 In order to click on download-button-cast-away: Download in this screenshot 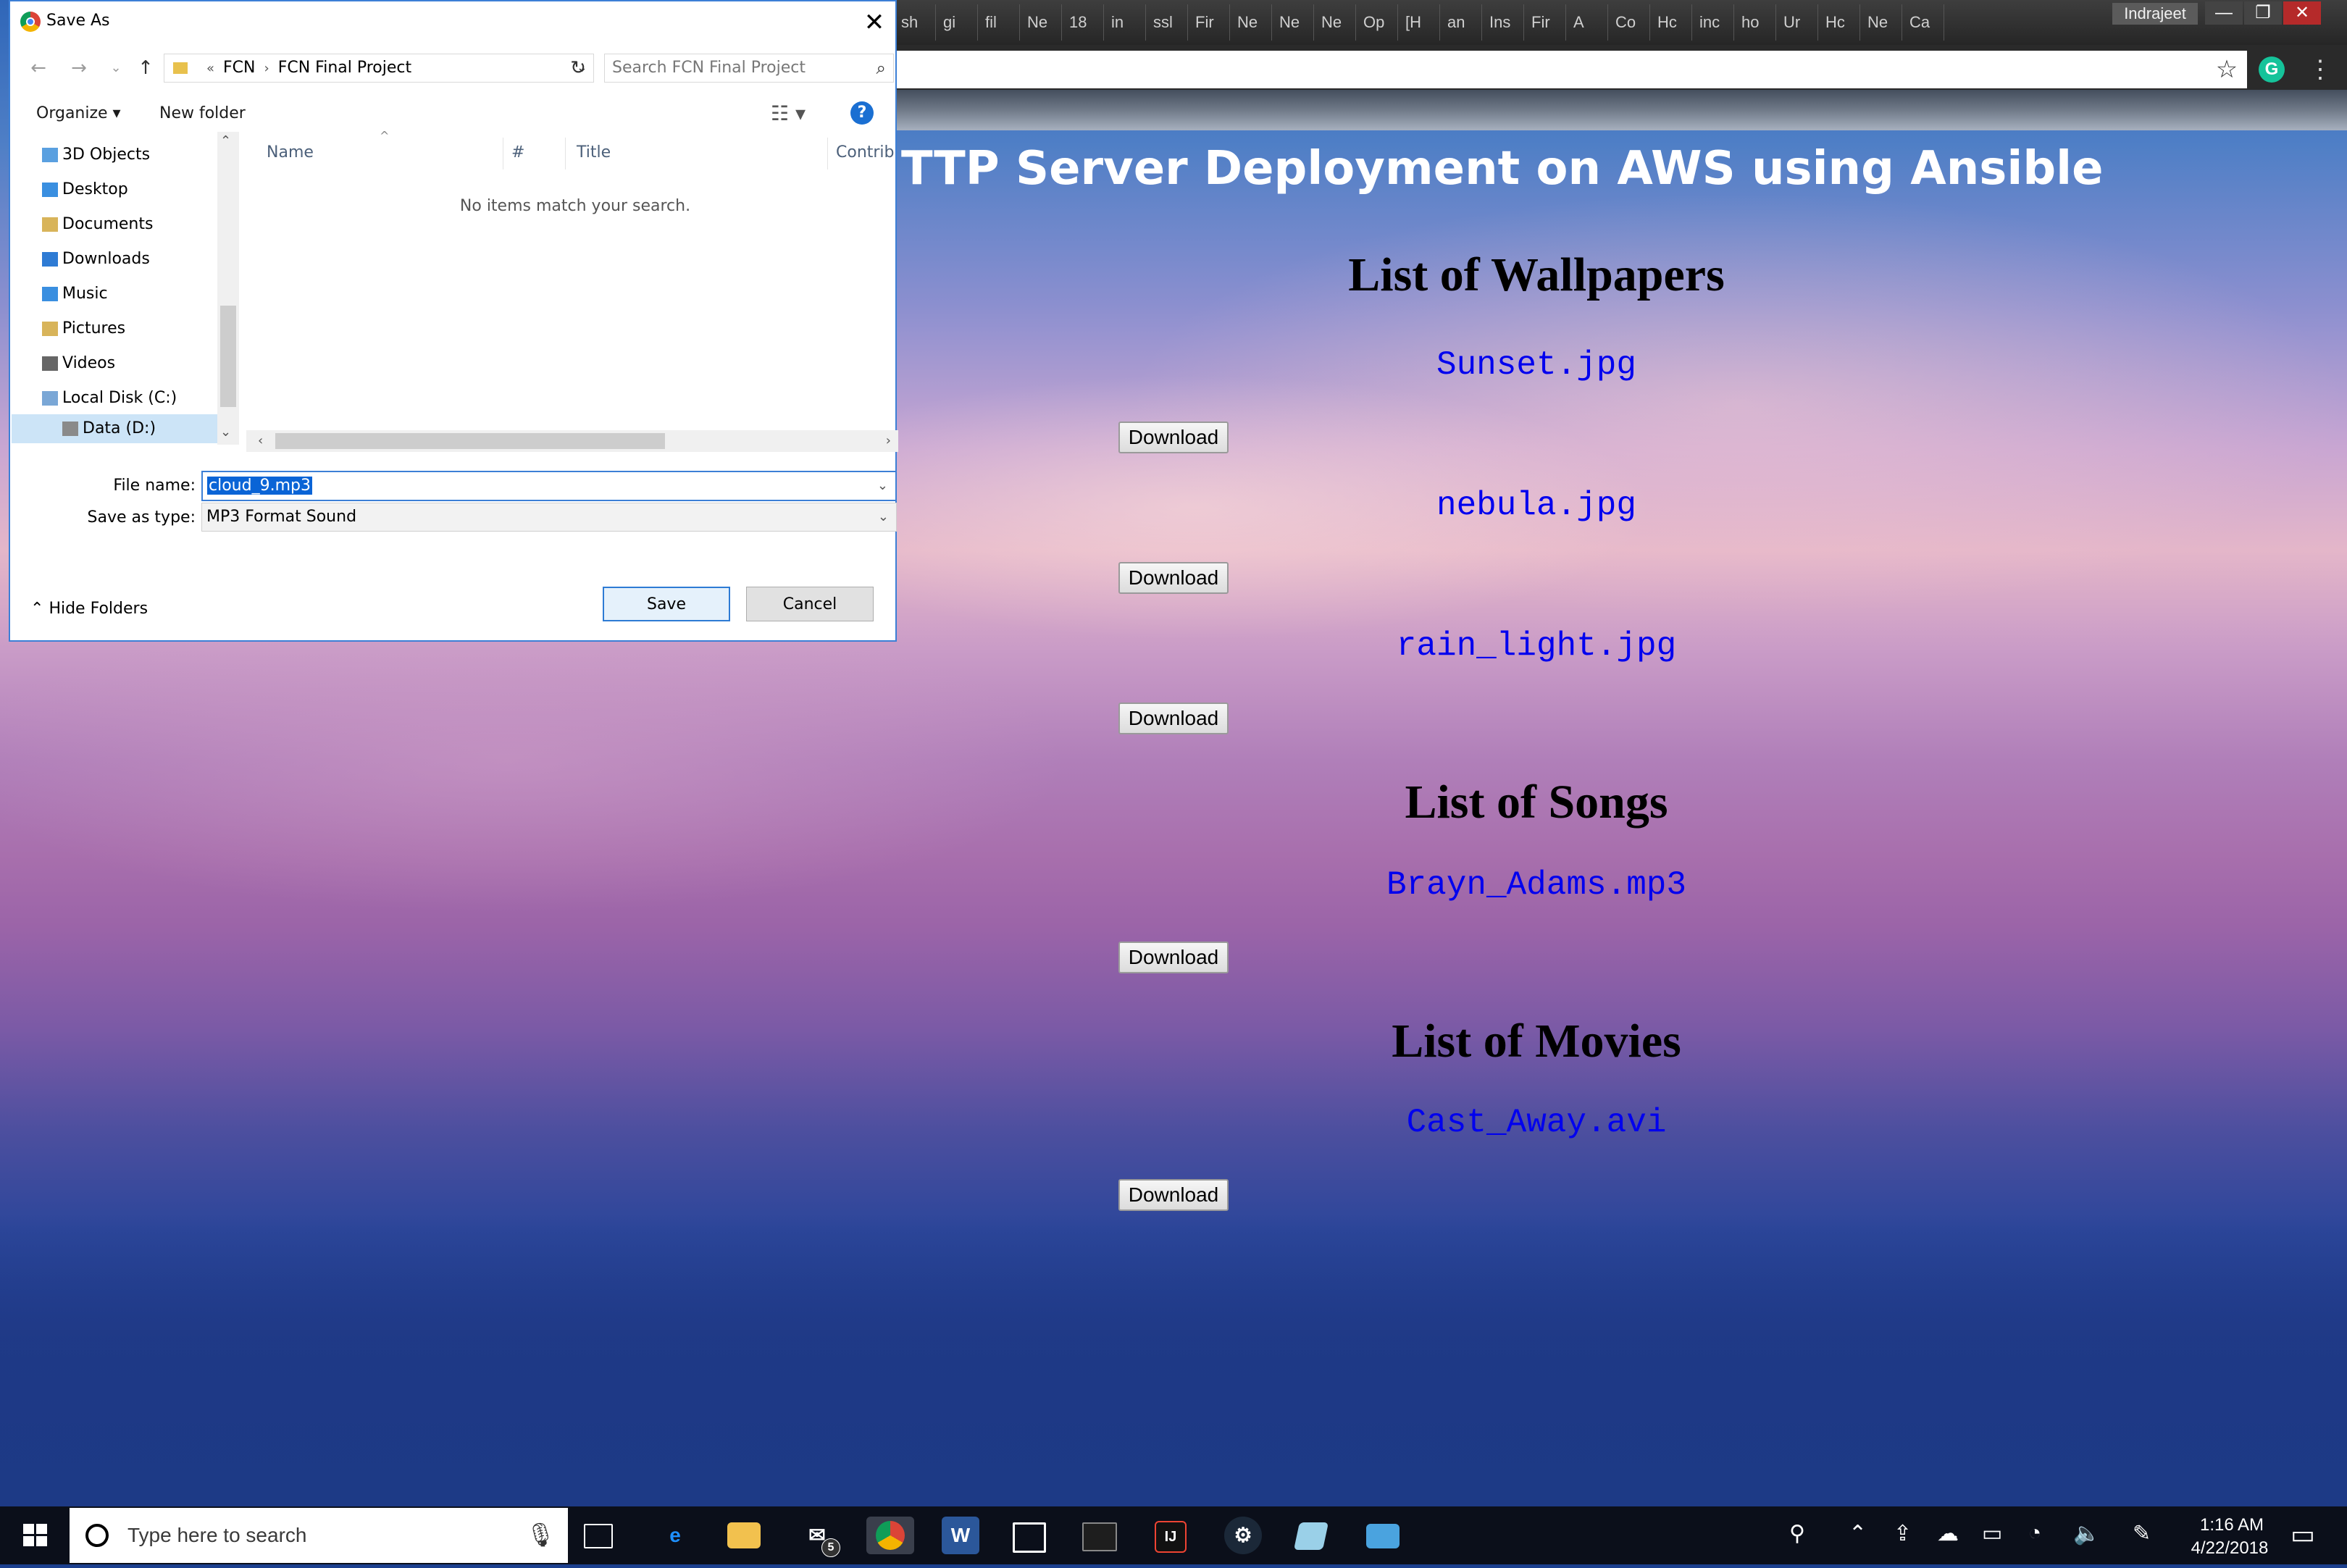, I will do `click(1173, 1195)`.